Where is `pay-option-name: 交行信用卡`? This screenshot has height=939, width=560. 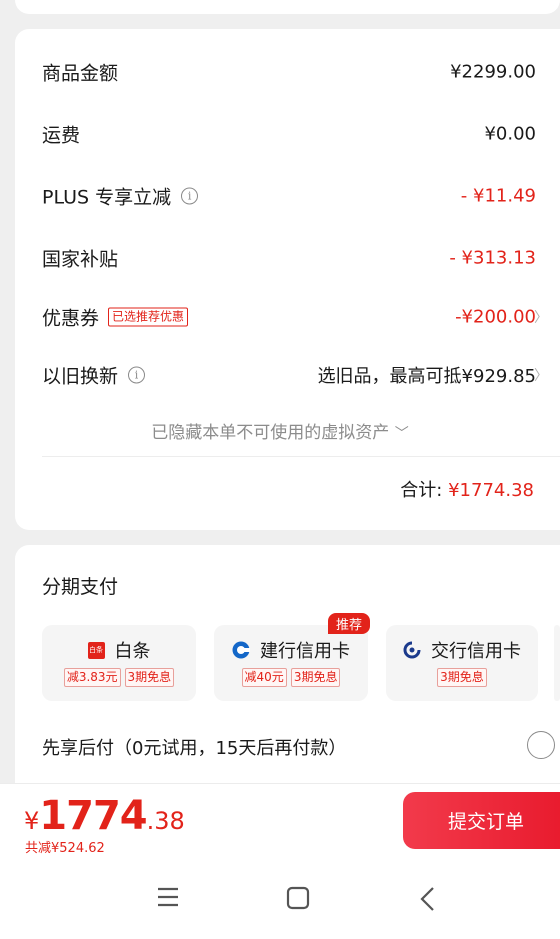
pay-option-name: 交行信用卡 is located at coordinates (476, 651).